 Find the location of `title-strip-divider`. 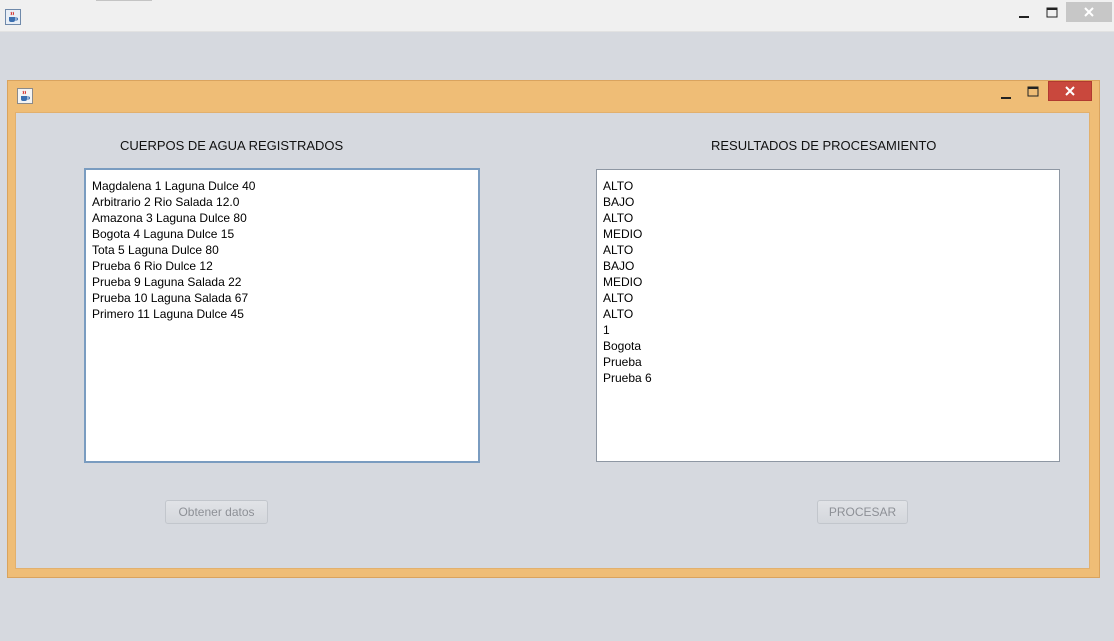

title-strip-divider is located at coordinates (124, 0).